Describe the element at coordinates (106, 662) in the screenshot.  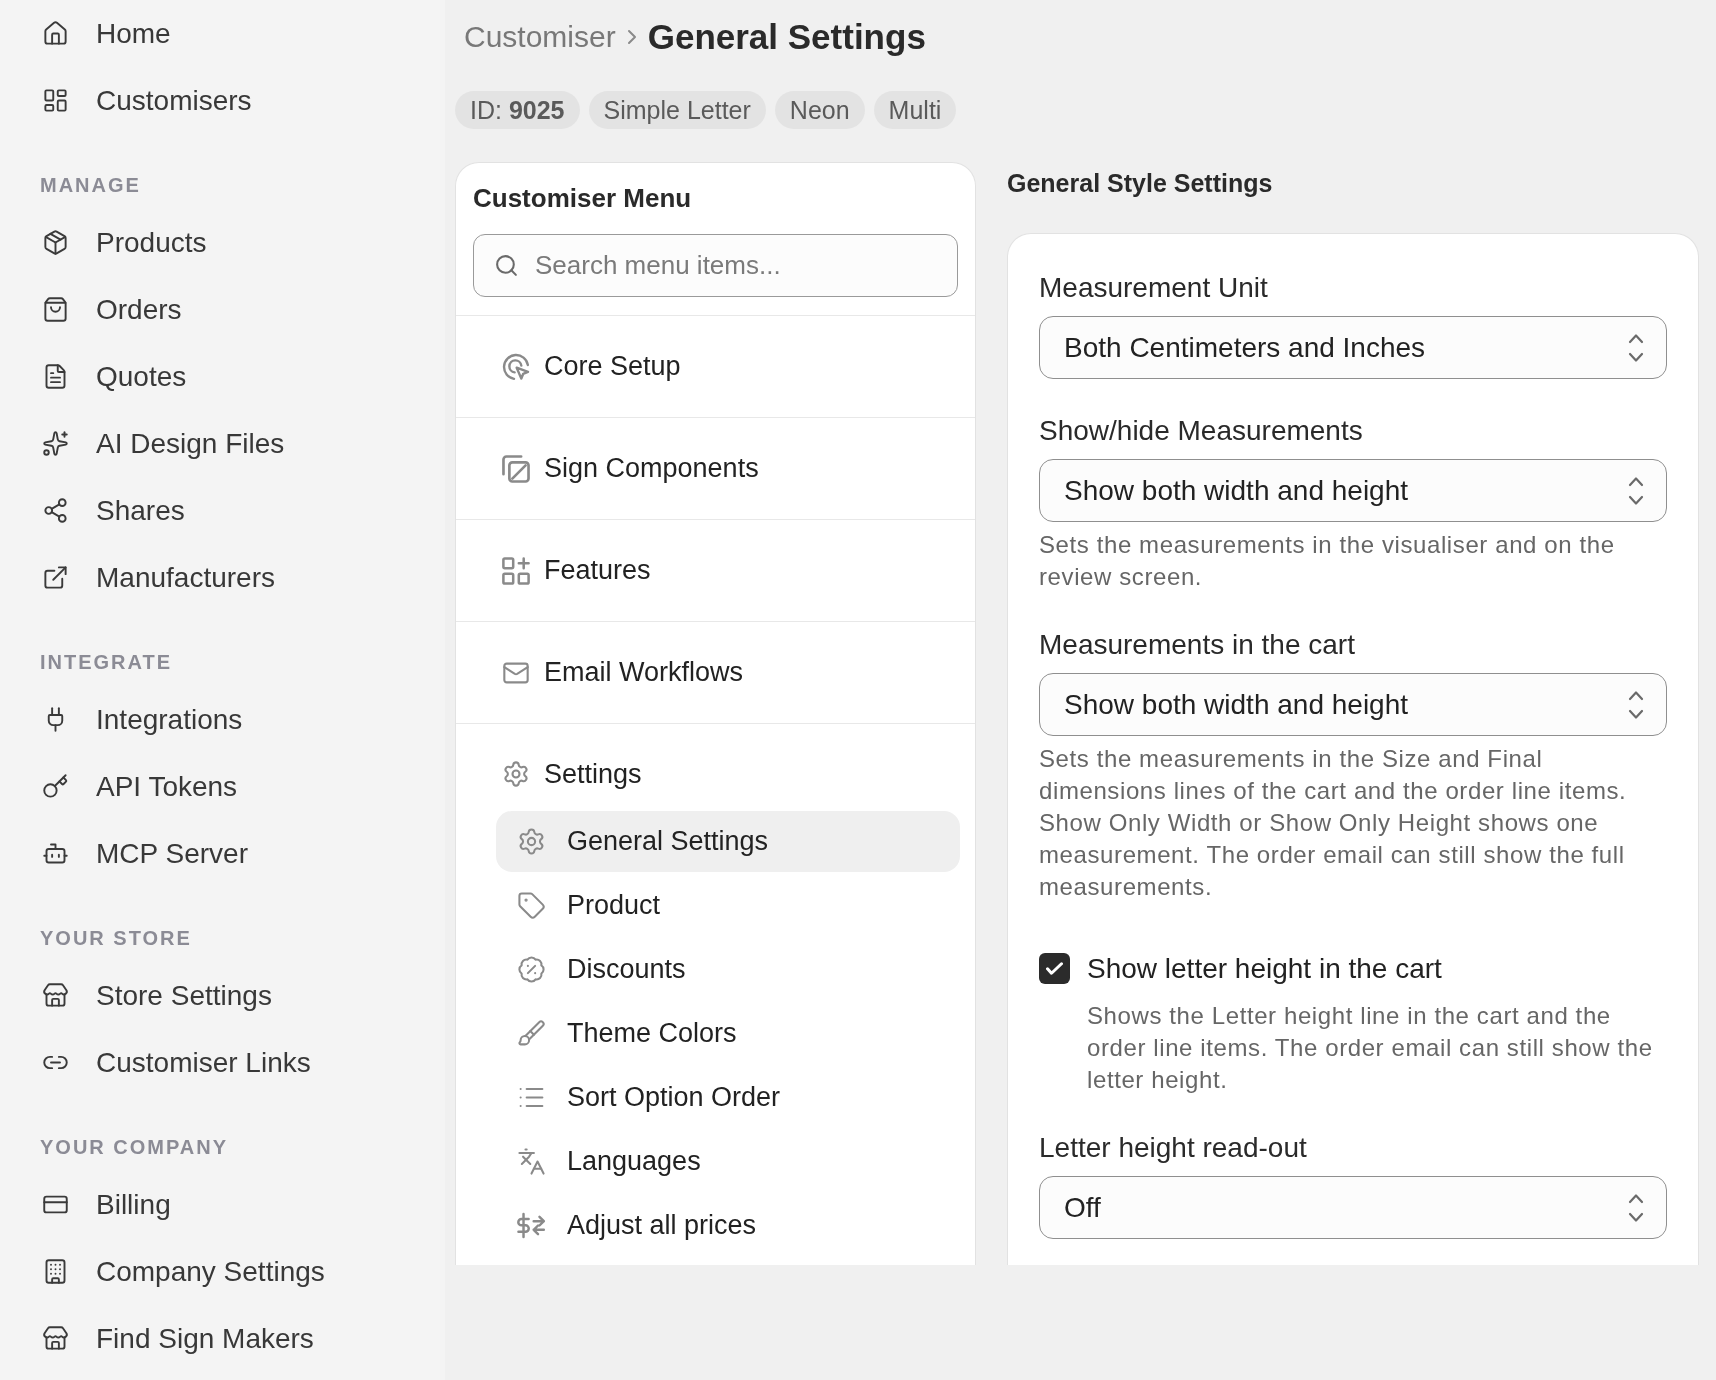
I see `section-heading: INTEGRATE` at that location.